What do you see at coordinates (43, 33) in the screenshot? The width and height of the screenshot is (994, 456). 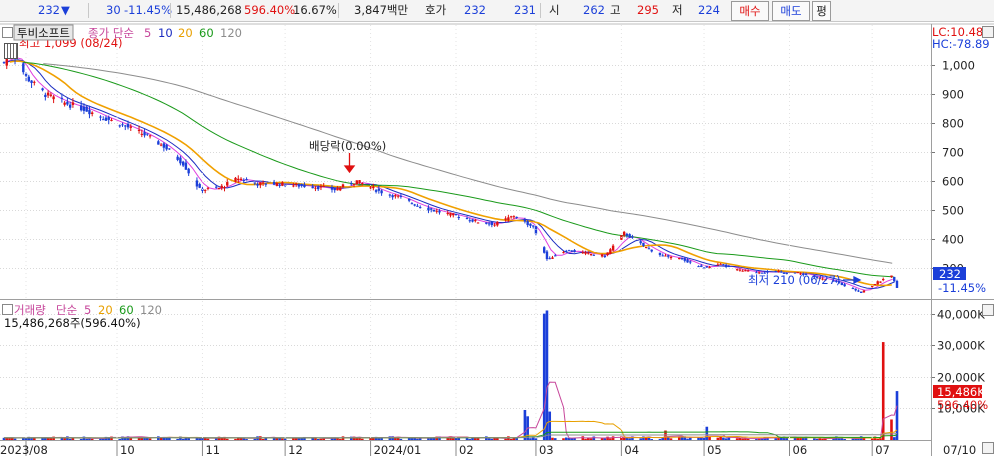 I see `stock-name: 투비소프트` at bounding box center [43, 33].